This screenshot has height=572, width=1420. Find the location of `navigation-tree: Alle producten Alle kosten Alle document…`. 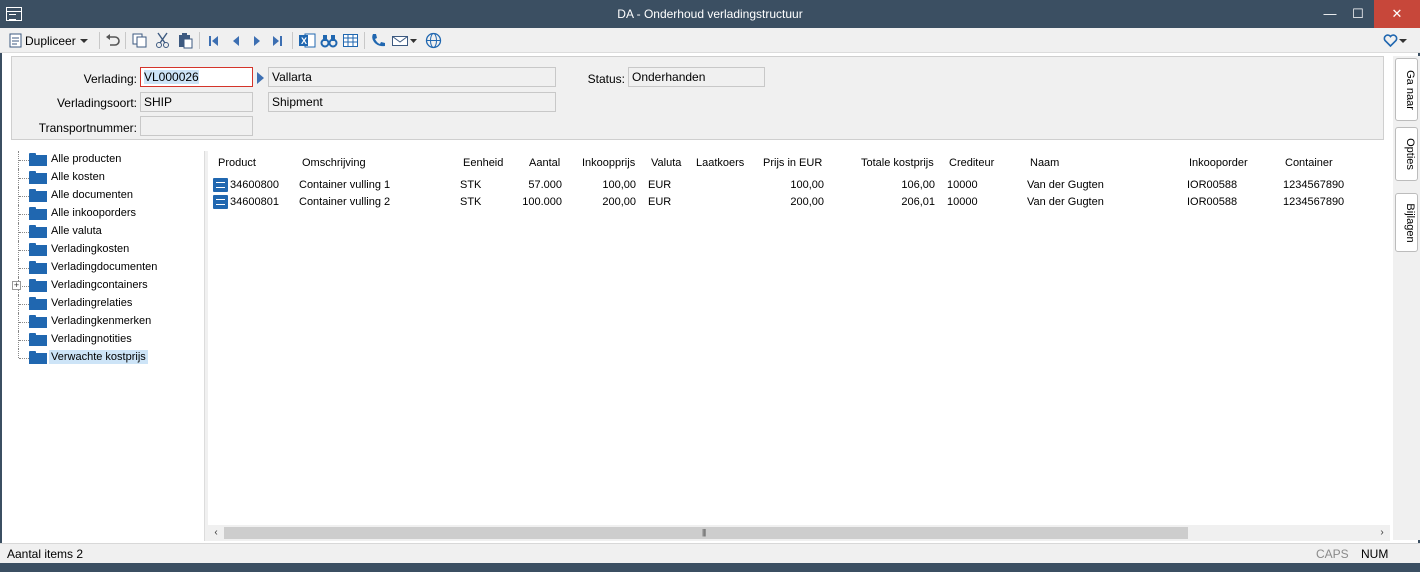

navigation-tree: Alle producten Alle kosten Alle document… is located at coordinates (106, 346).